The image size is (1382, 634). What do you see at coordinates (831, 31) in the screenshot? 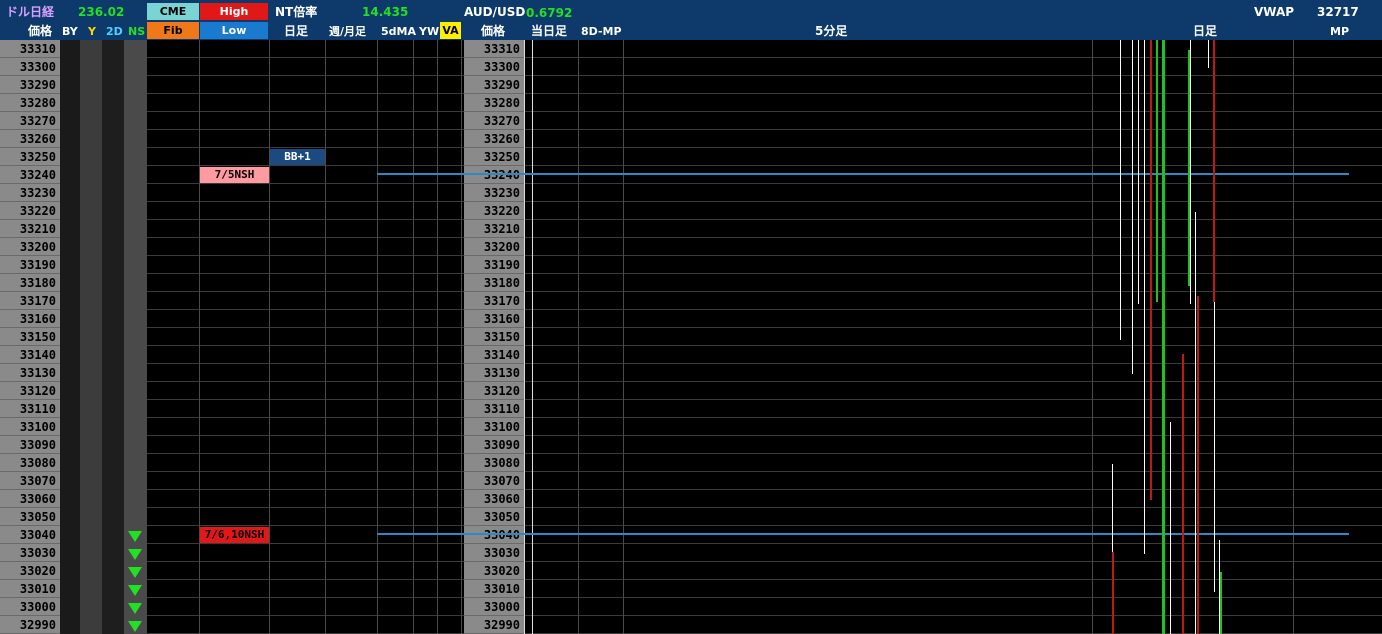
I see `col-5min-header: 5分足` at bounding box center [831, 31].